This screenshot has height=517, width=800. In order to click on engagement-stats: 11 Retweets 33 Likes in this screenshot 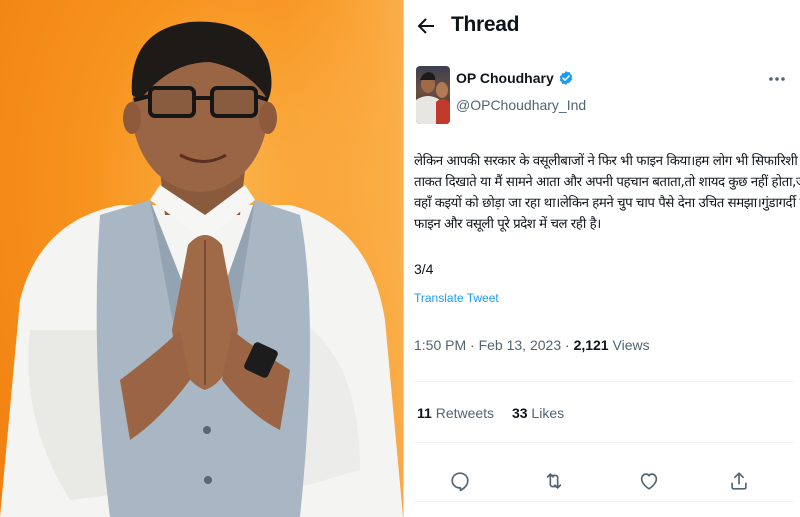, I will do `click(490, 413)`.